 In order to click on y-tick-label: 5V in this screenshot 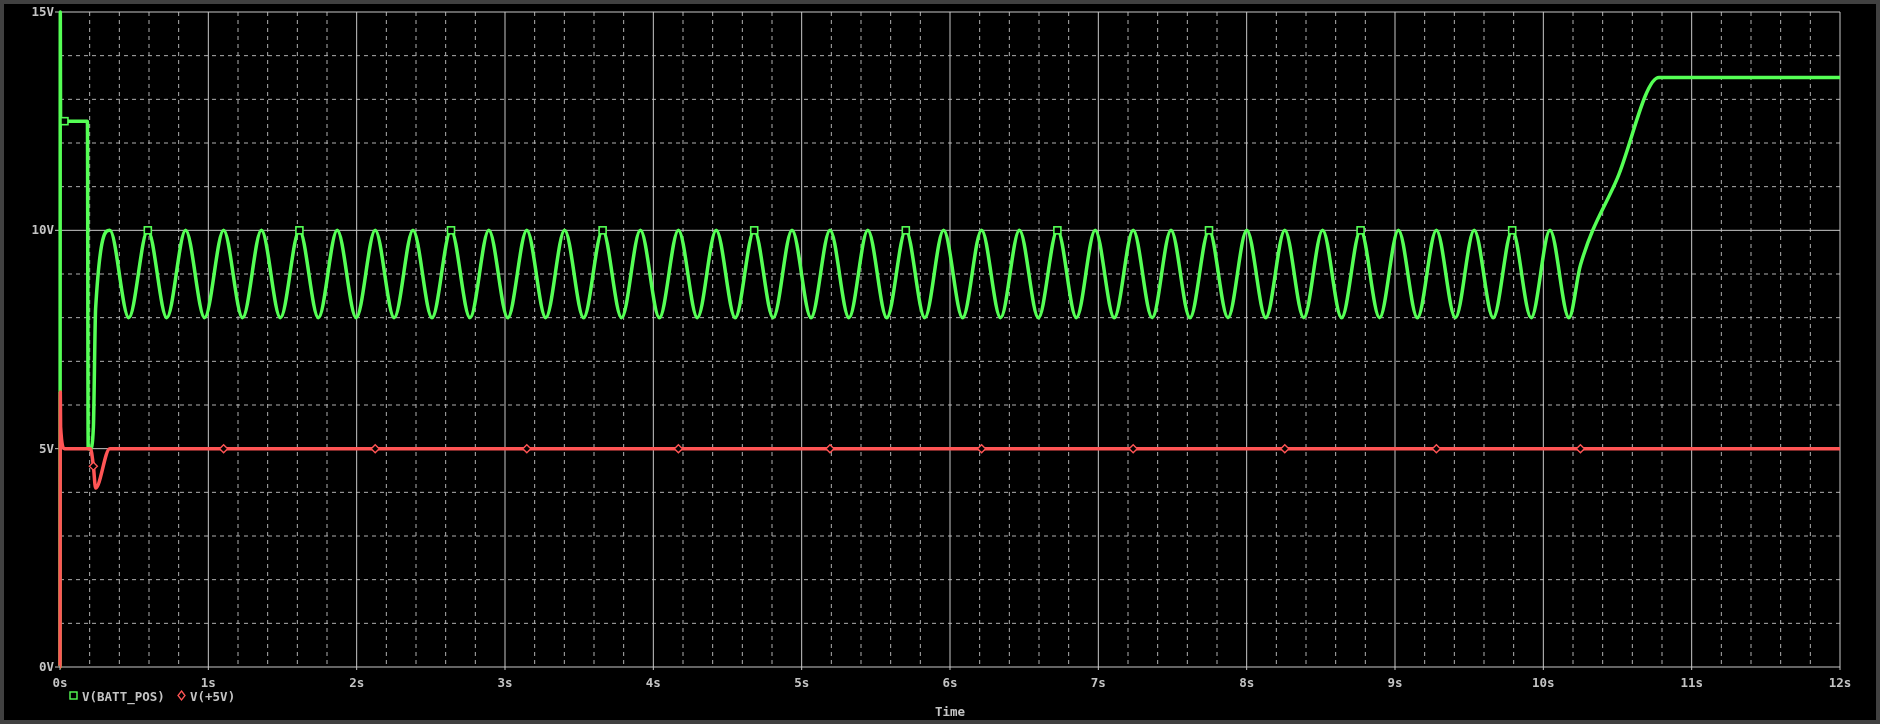, I will do `click(46, 448)`.